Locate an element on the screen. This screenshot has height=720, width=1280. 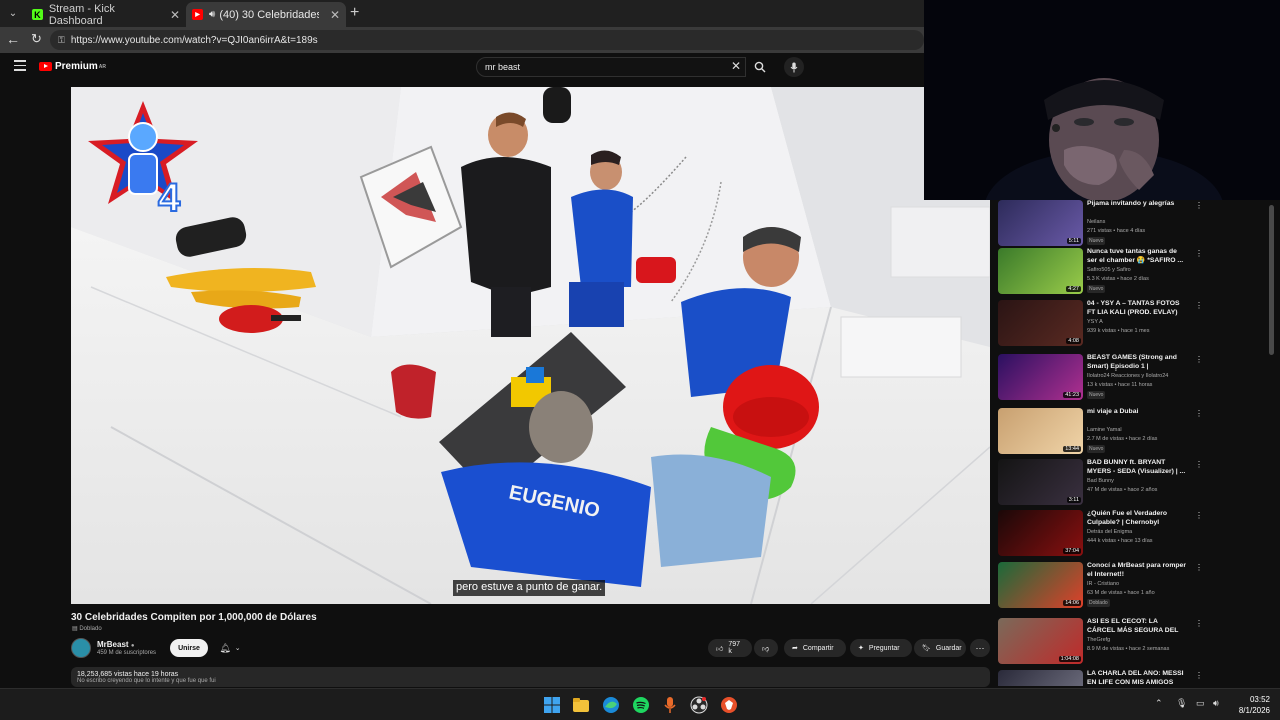
recommendation-title: Pijama invitando y alegrías is located at coordinates (1137, 204).